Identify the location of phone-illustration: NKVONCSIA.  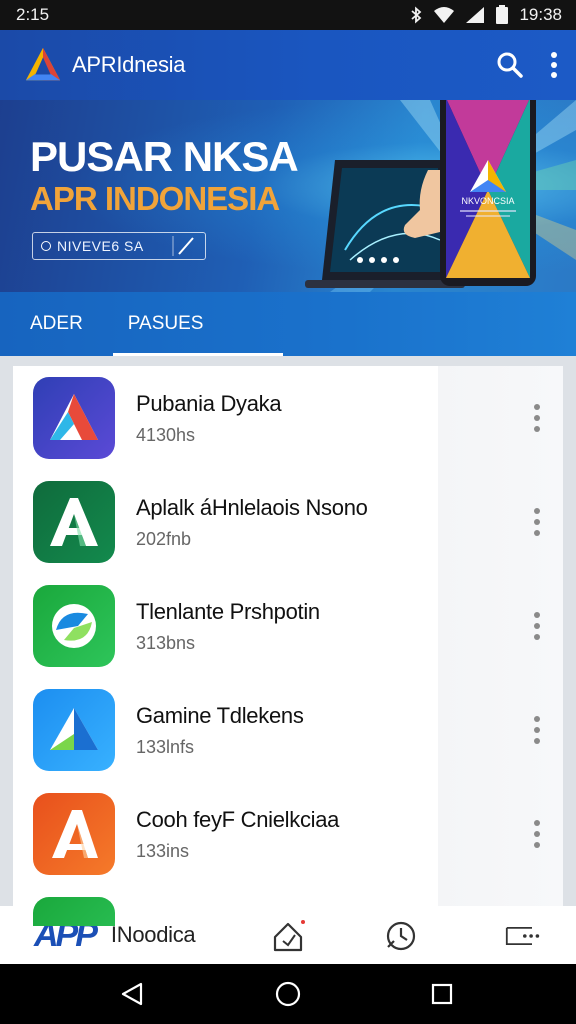
(488, 193).